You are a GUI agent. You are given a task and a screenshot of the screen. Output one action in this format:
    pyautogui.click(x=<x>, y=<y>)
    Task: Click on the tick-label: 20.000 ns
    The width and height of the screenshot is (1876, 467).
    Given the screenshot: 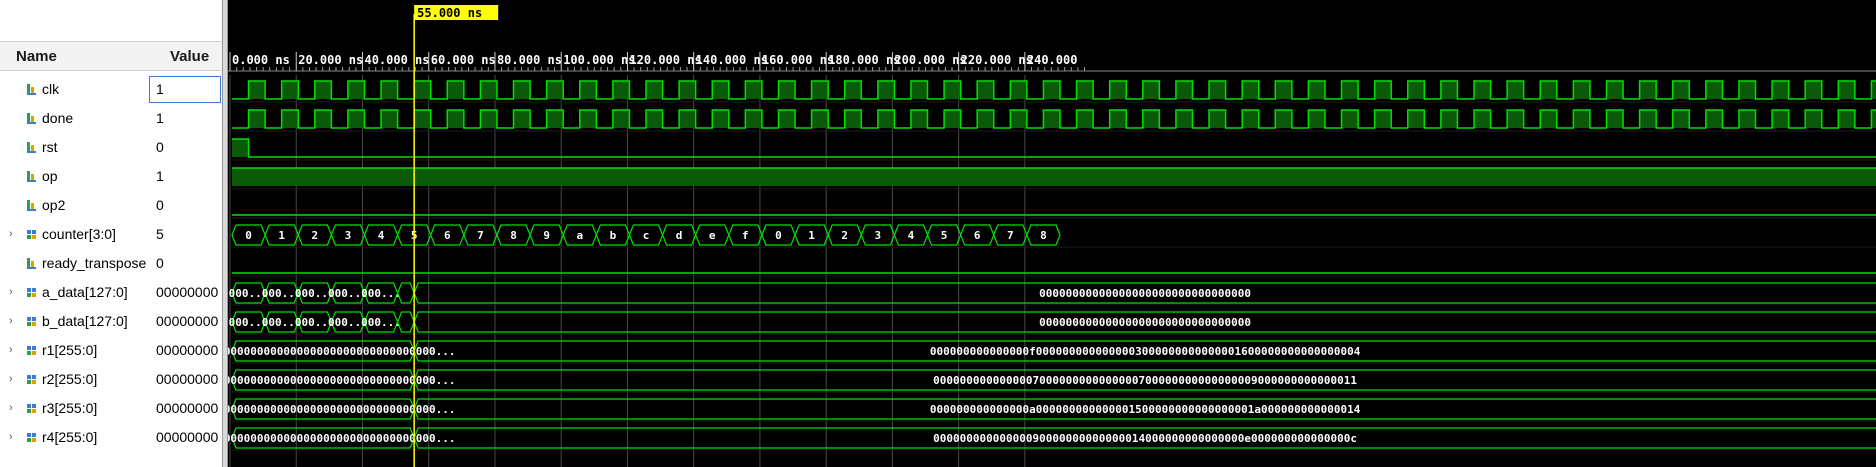 What is the action you would take?
    pyautogui.click(x=330, y=60)
    